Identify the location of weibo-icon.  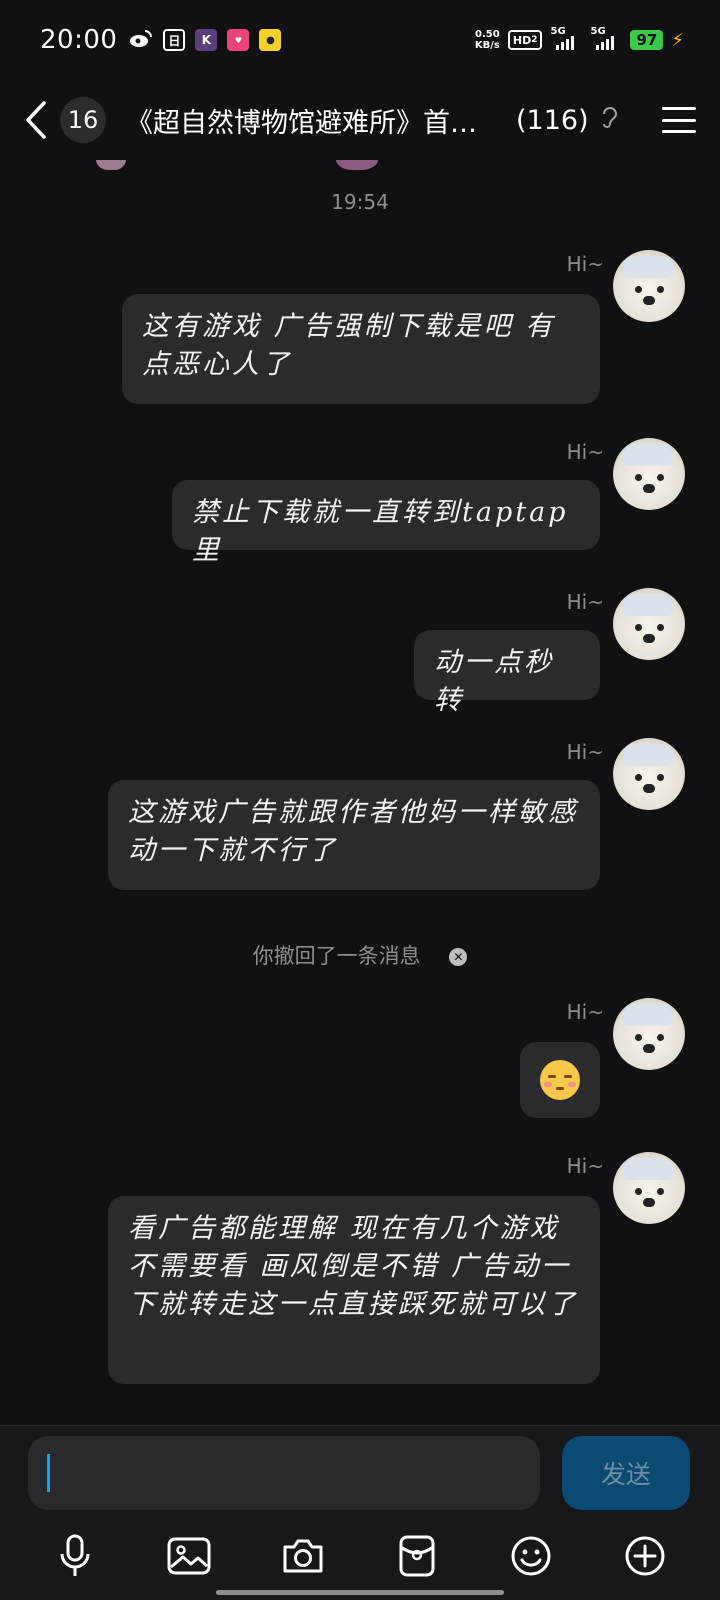
(141, 40).